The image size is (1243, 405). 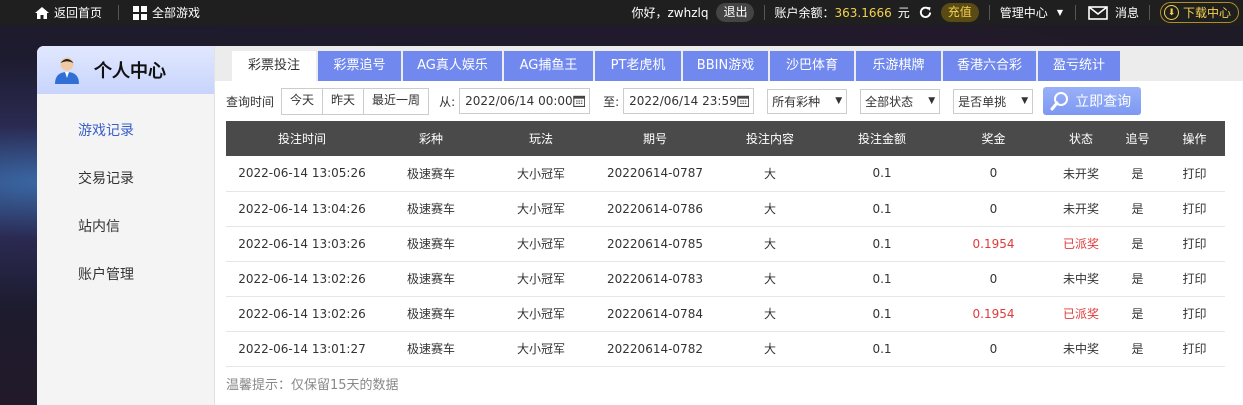 What do you see at coordinates (1059, 101) in the screenshot?
I see `search-icon` at bounding box center [1059, 101].